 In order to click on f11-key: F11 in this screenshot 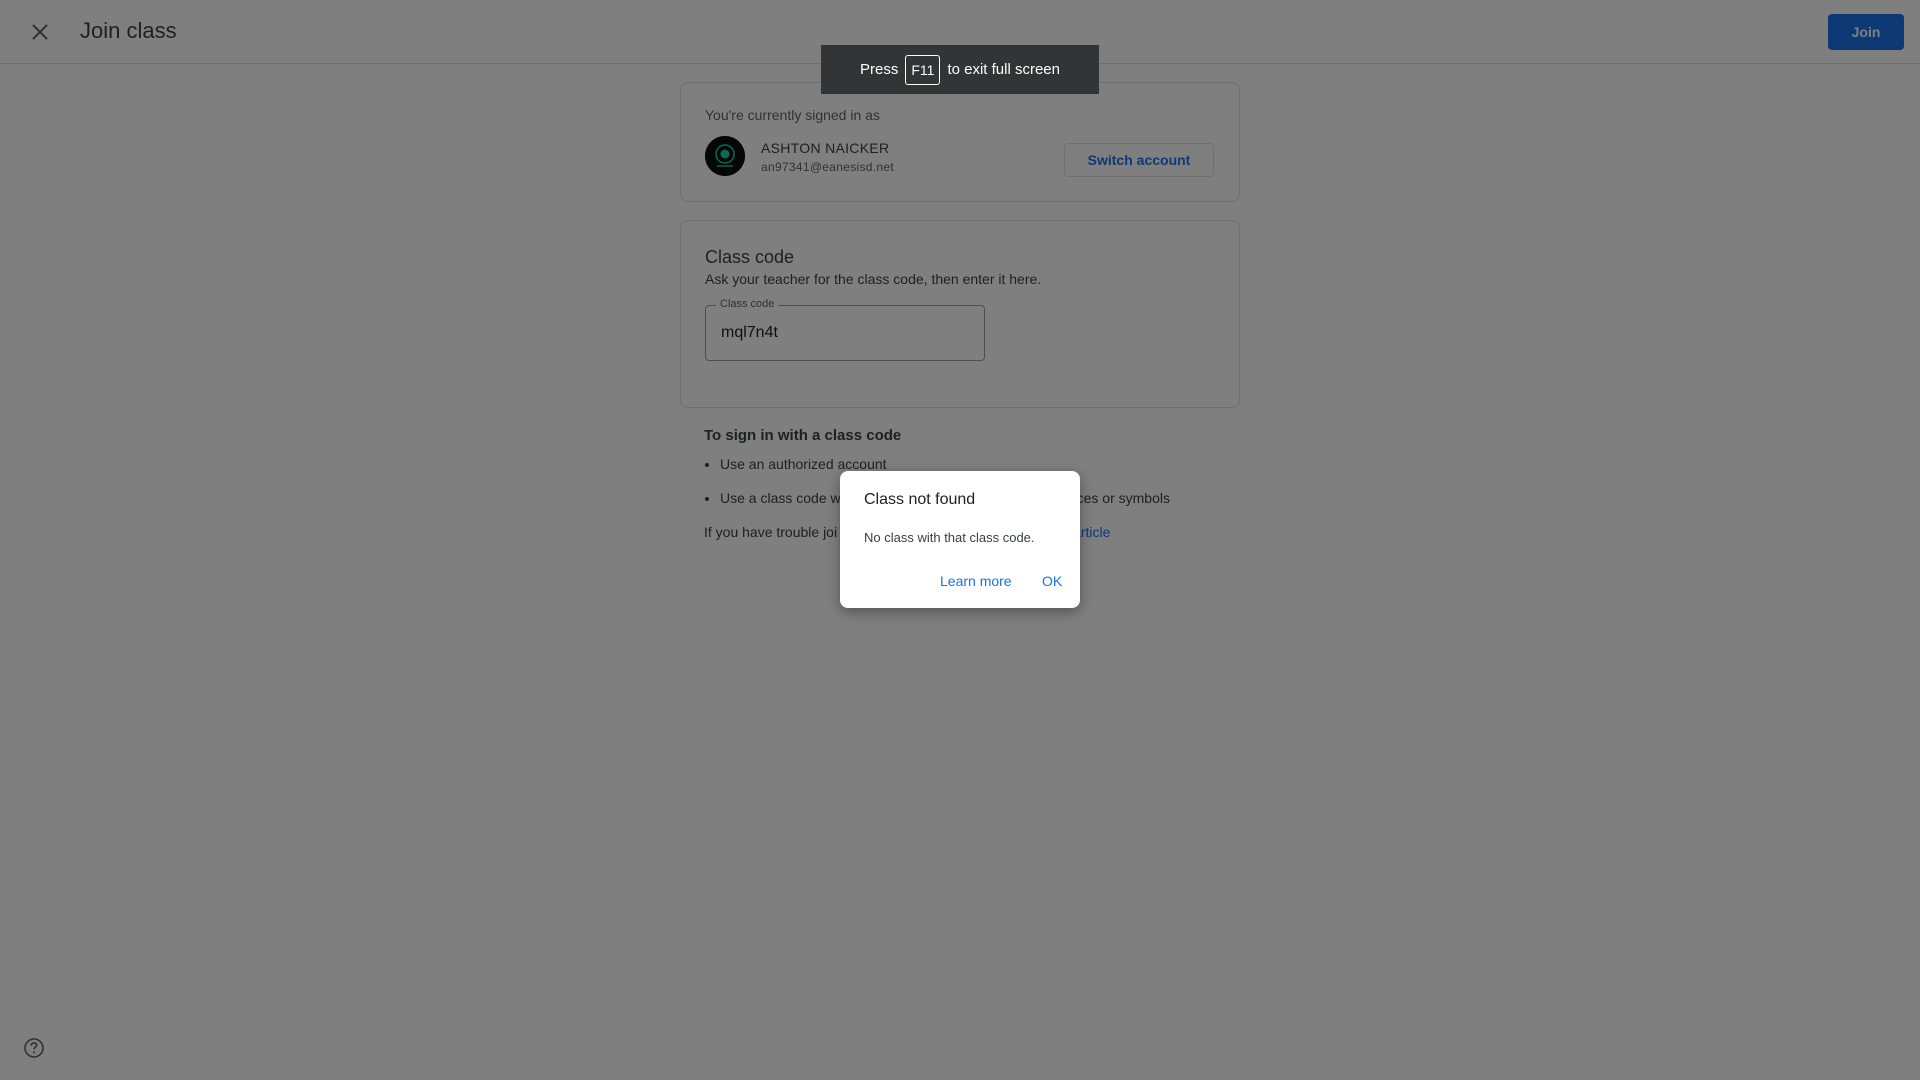, I will do `click(923, 69)`.